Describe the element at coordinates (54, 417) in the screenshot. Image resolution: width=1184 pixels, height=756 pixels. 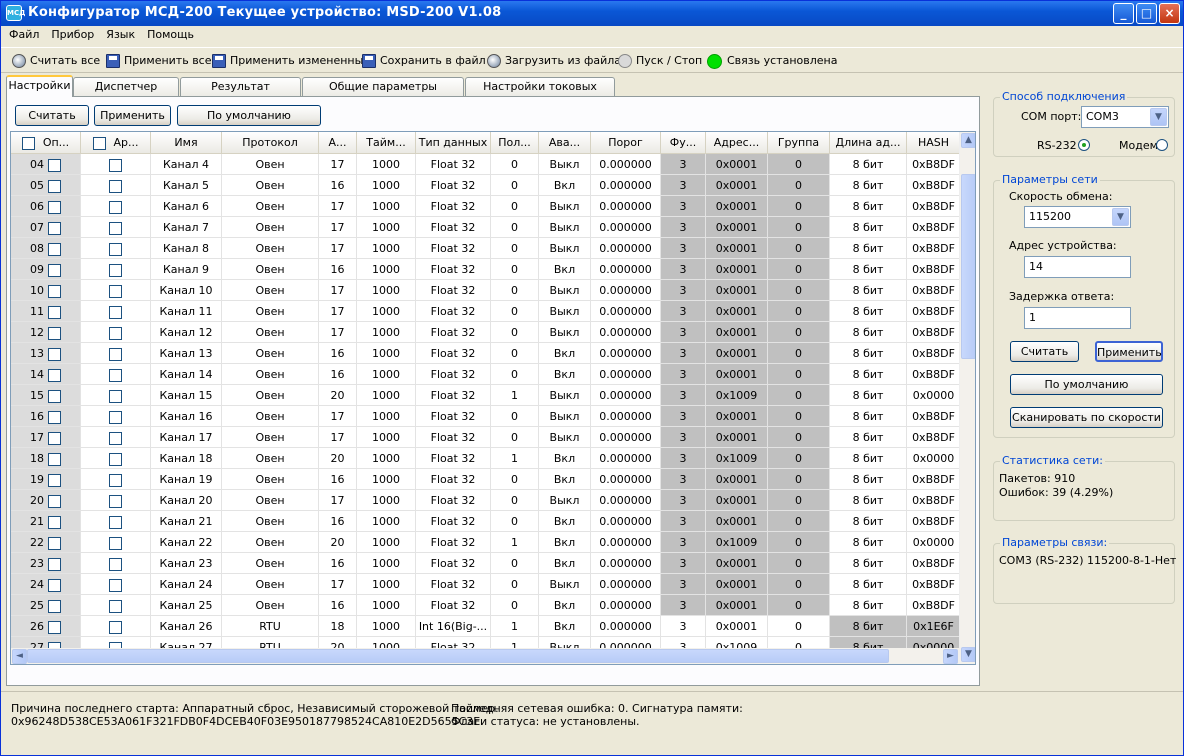
I see `row-enable-checkbox` at that location.